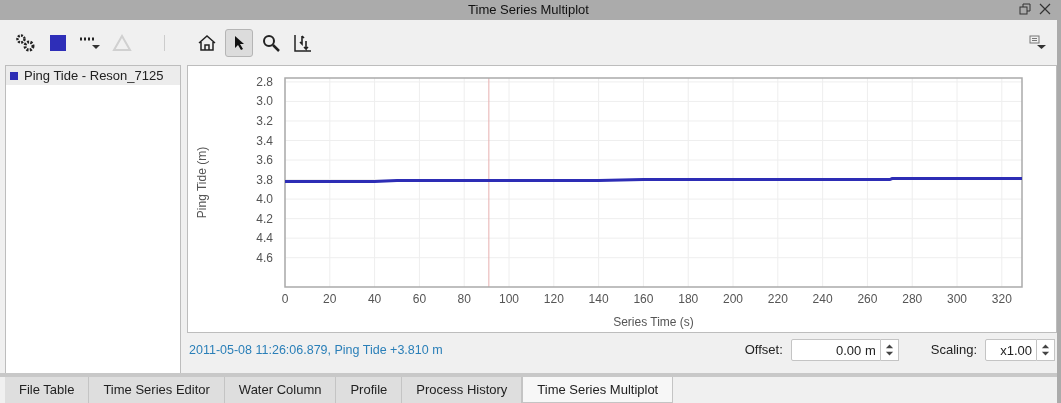  I want to click on x-tick-label: 320, so click(1001, 299).